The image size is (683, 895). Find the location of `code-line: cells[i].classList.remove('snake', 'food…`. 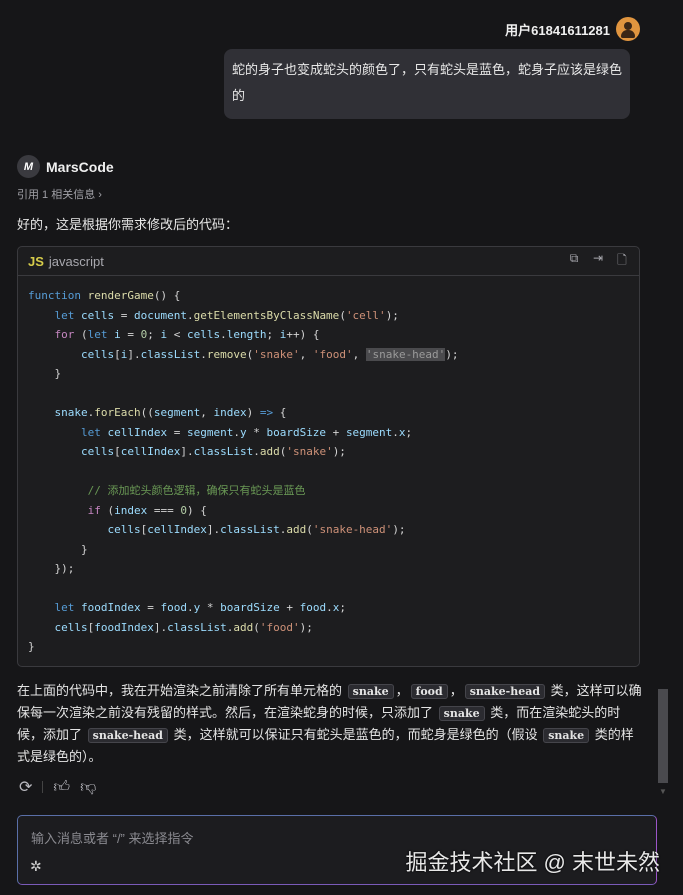

code-line: cells[i].classList.remove('snake', 'food… is located at coordinates (328, 355).